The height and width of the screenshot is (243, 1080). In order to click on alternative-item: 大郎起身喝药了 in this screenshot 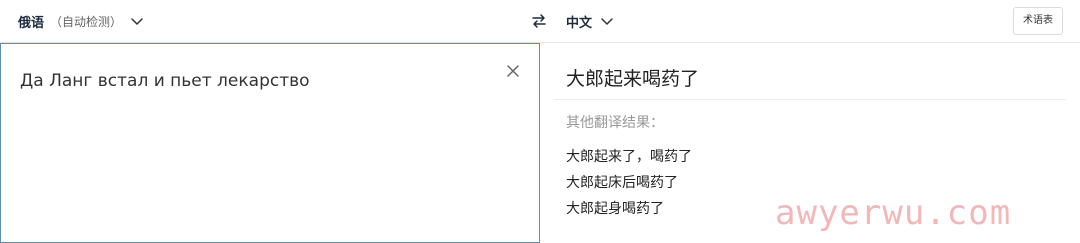, I will do `click(629, 212)`.